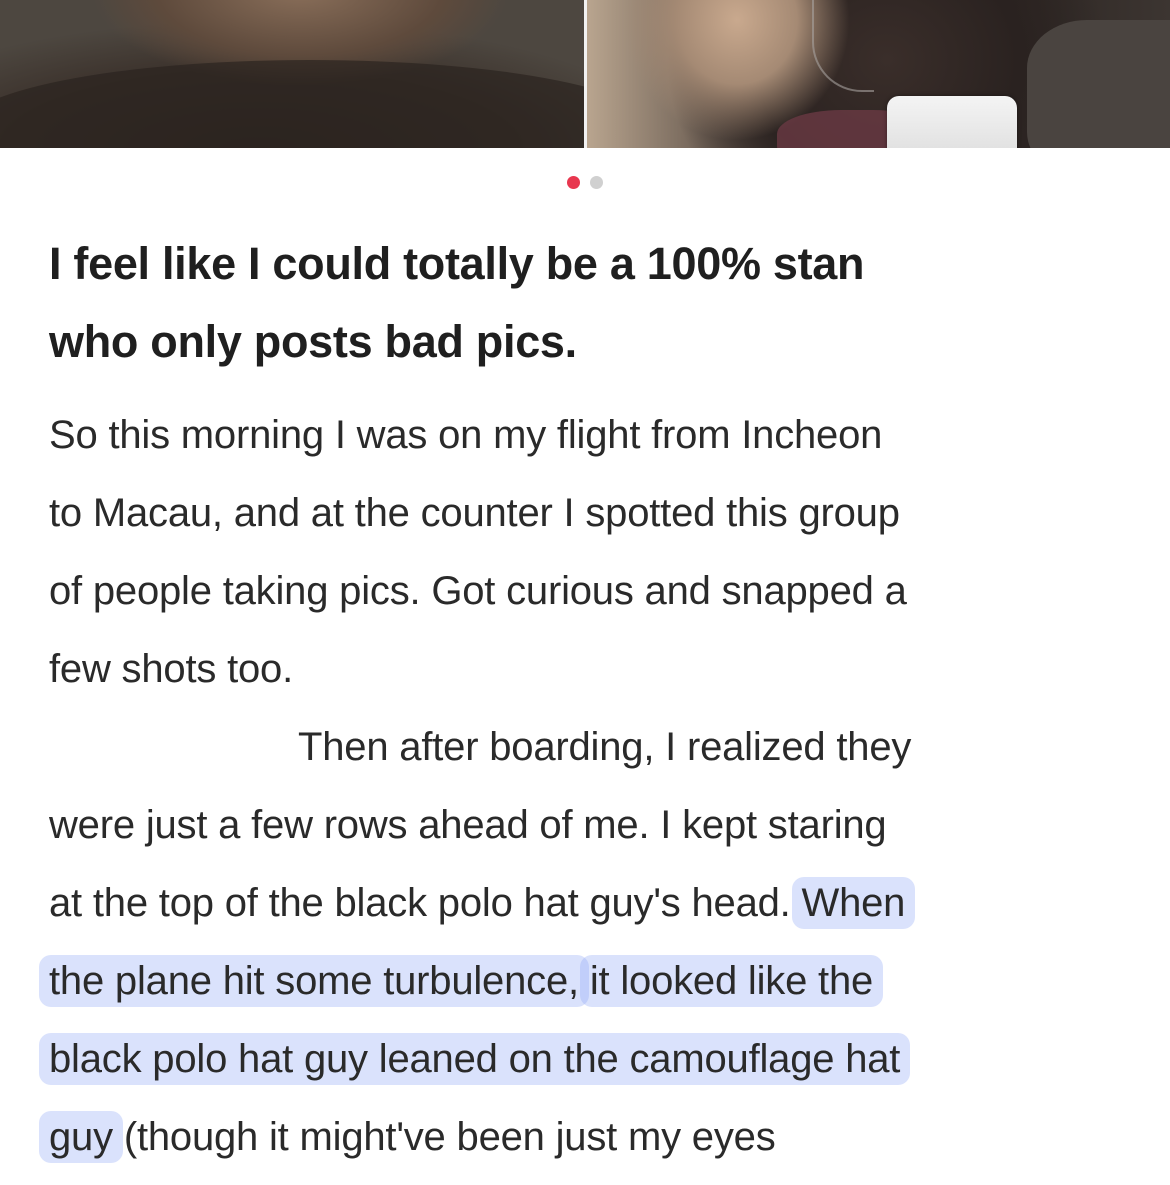 The image size is (1170, 1185). I want to click on photo-jacket-detail, so click(1098, 84).